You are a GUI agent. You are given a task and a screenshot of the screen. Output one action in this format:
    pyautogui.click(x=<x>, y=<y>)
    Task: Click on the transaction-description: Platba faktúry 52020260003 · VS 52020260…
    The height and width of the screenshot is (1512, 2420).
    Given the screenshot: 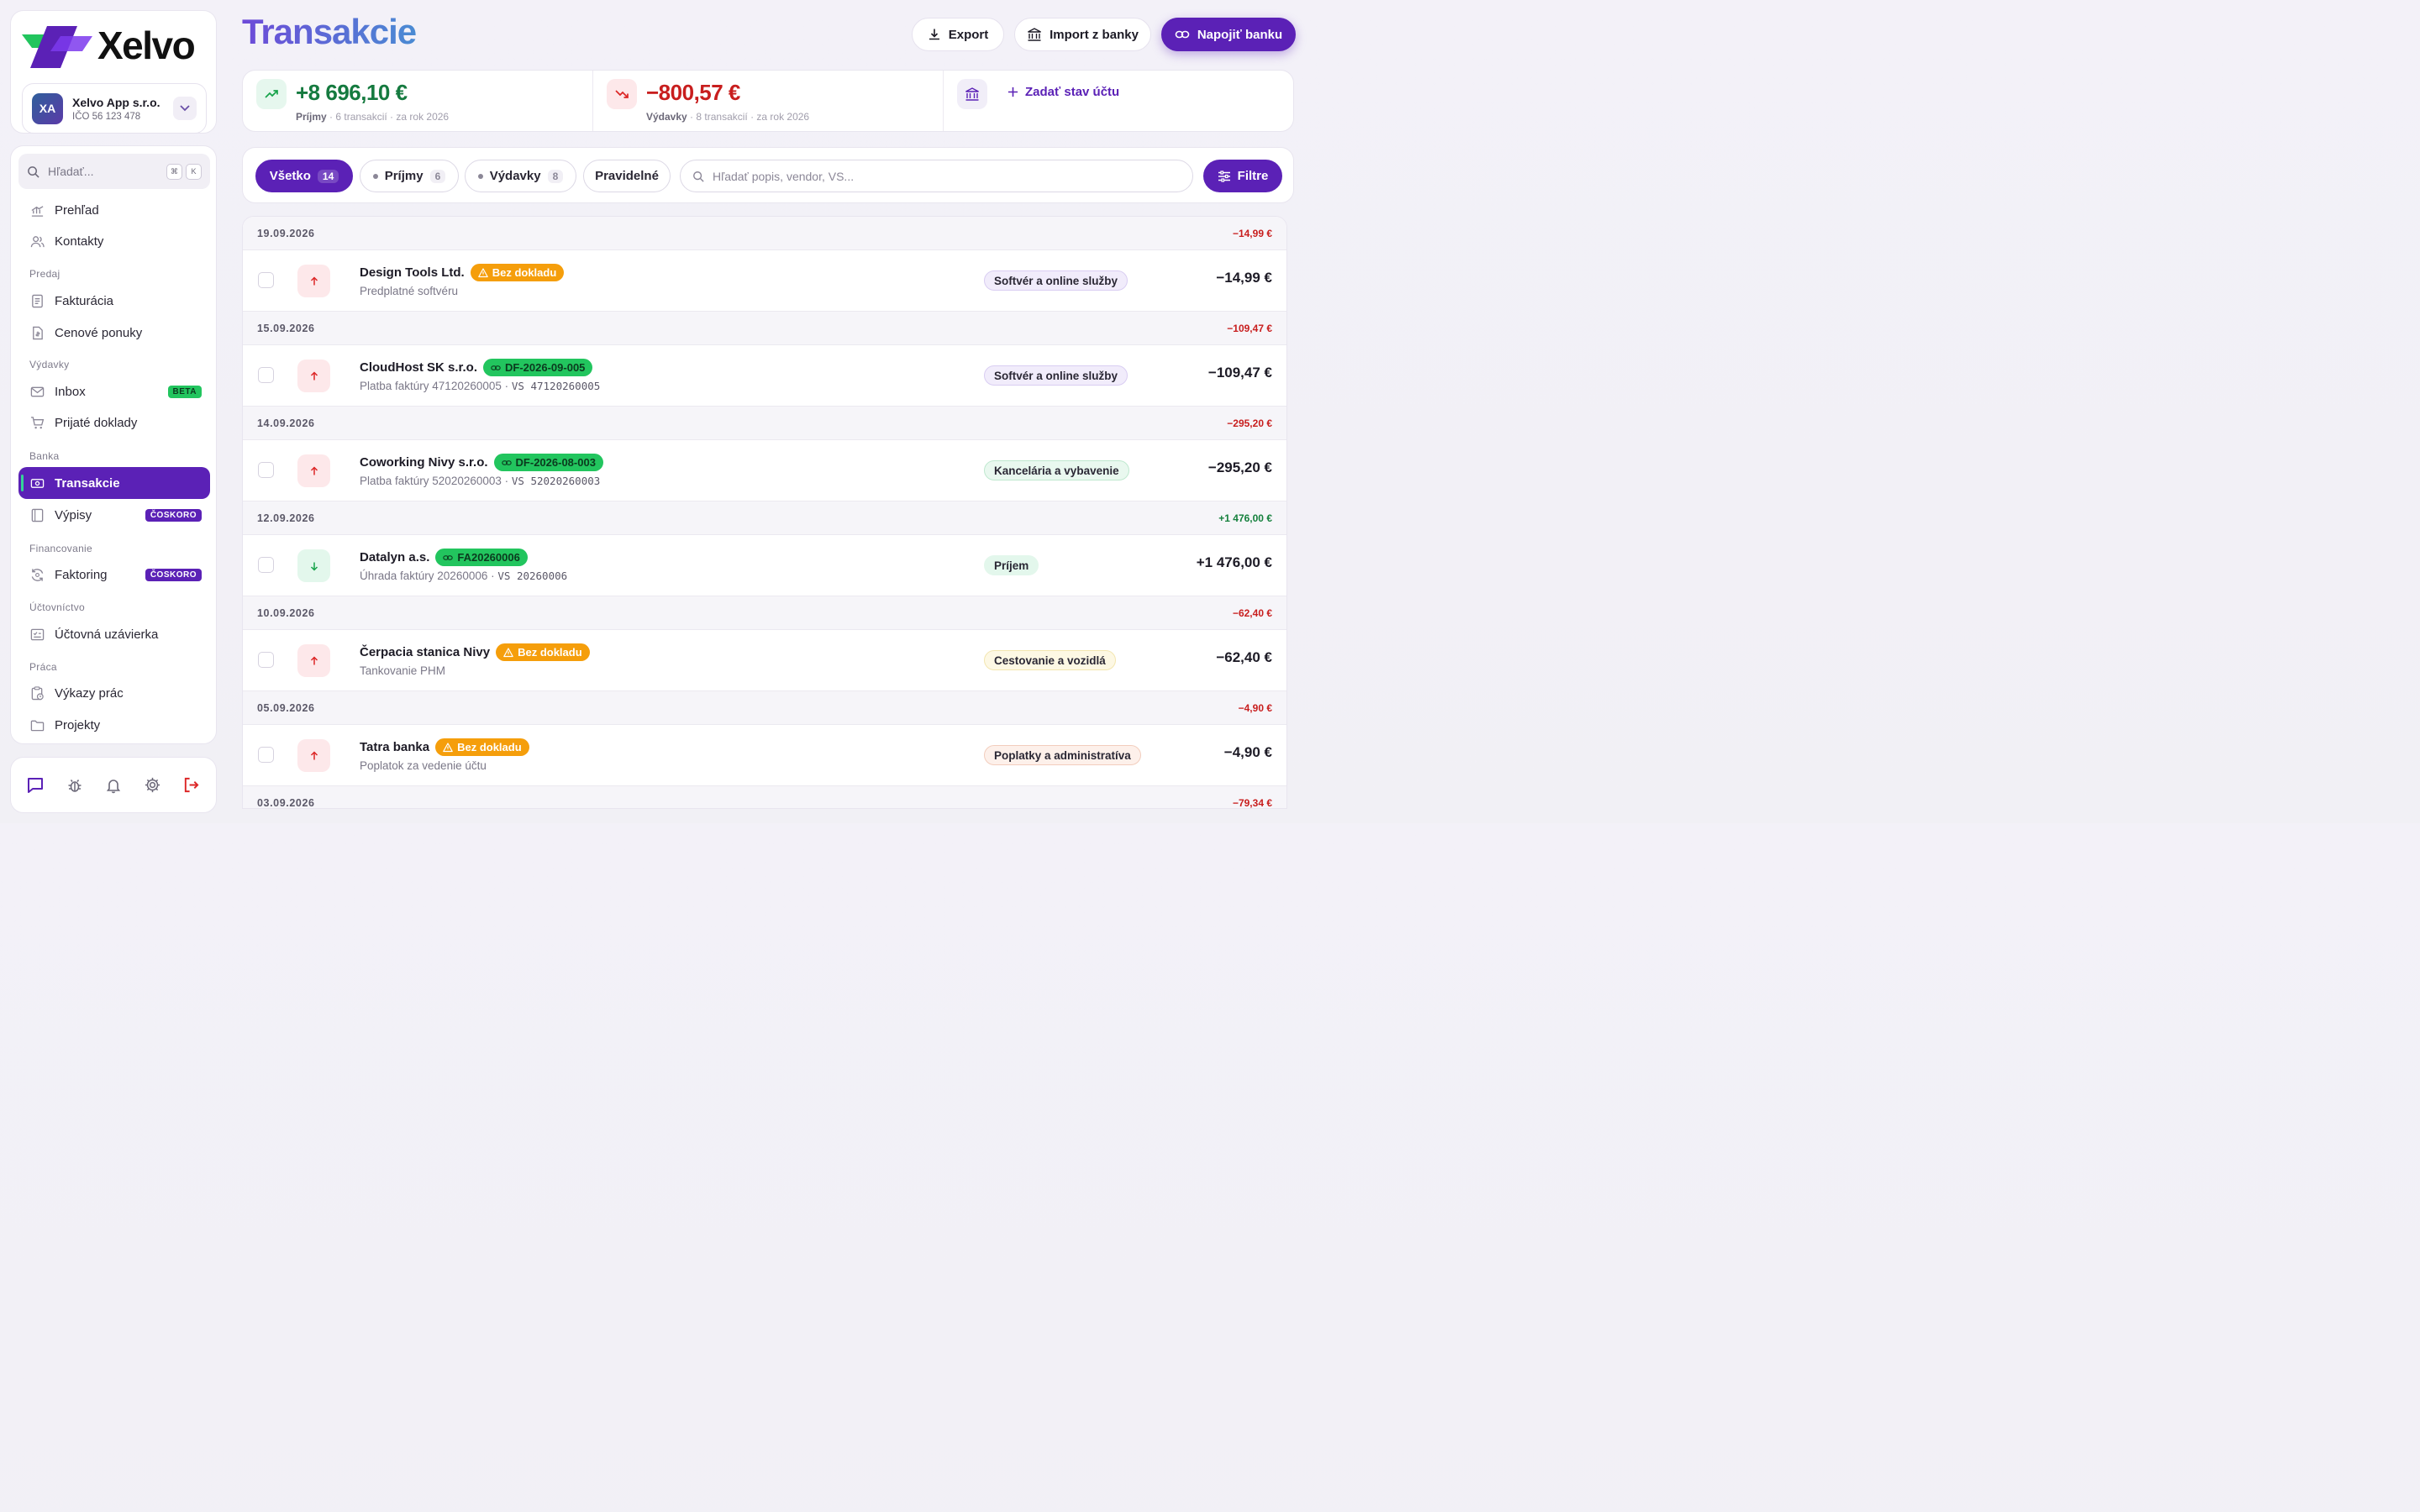 What is the action you would take?
    pyautogui.click(x=480, y=481)
    